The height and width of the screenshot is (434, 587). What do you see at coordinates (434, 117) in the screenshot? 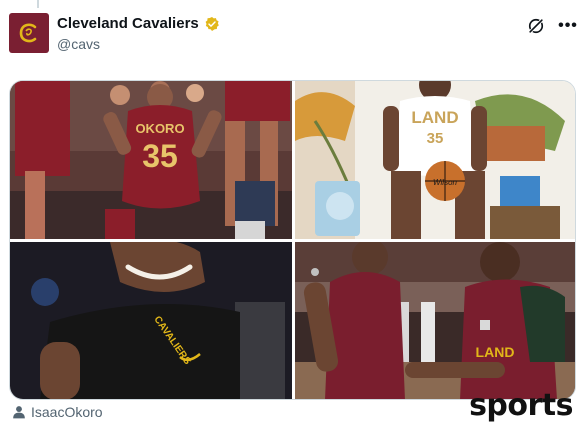
I see `jersey-text-2: LAND` at bounding box center [434, 117].